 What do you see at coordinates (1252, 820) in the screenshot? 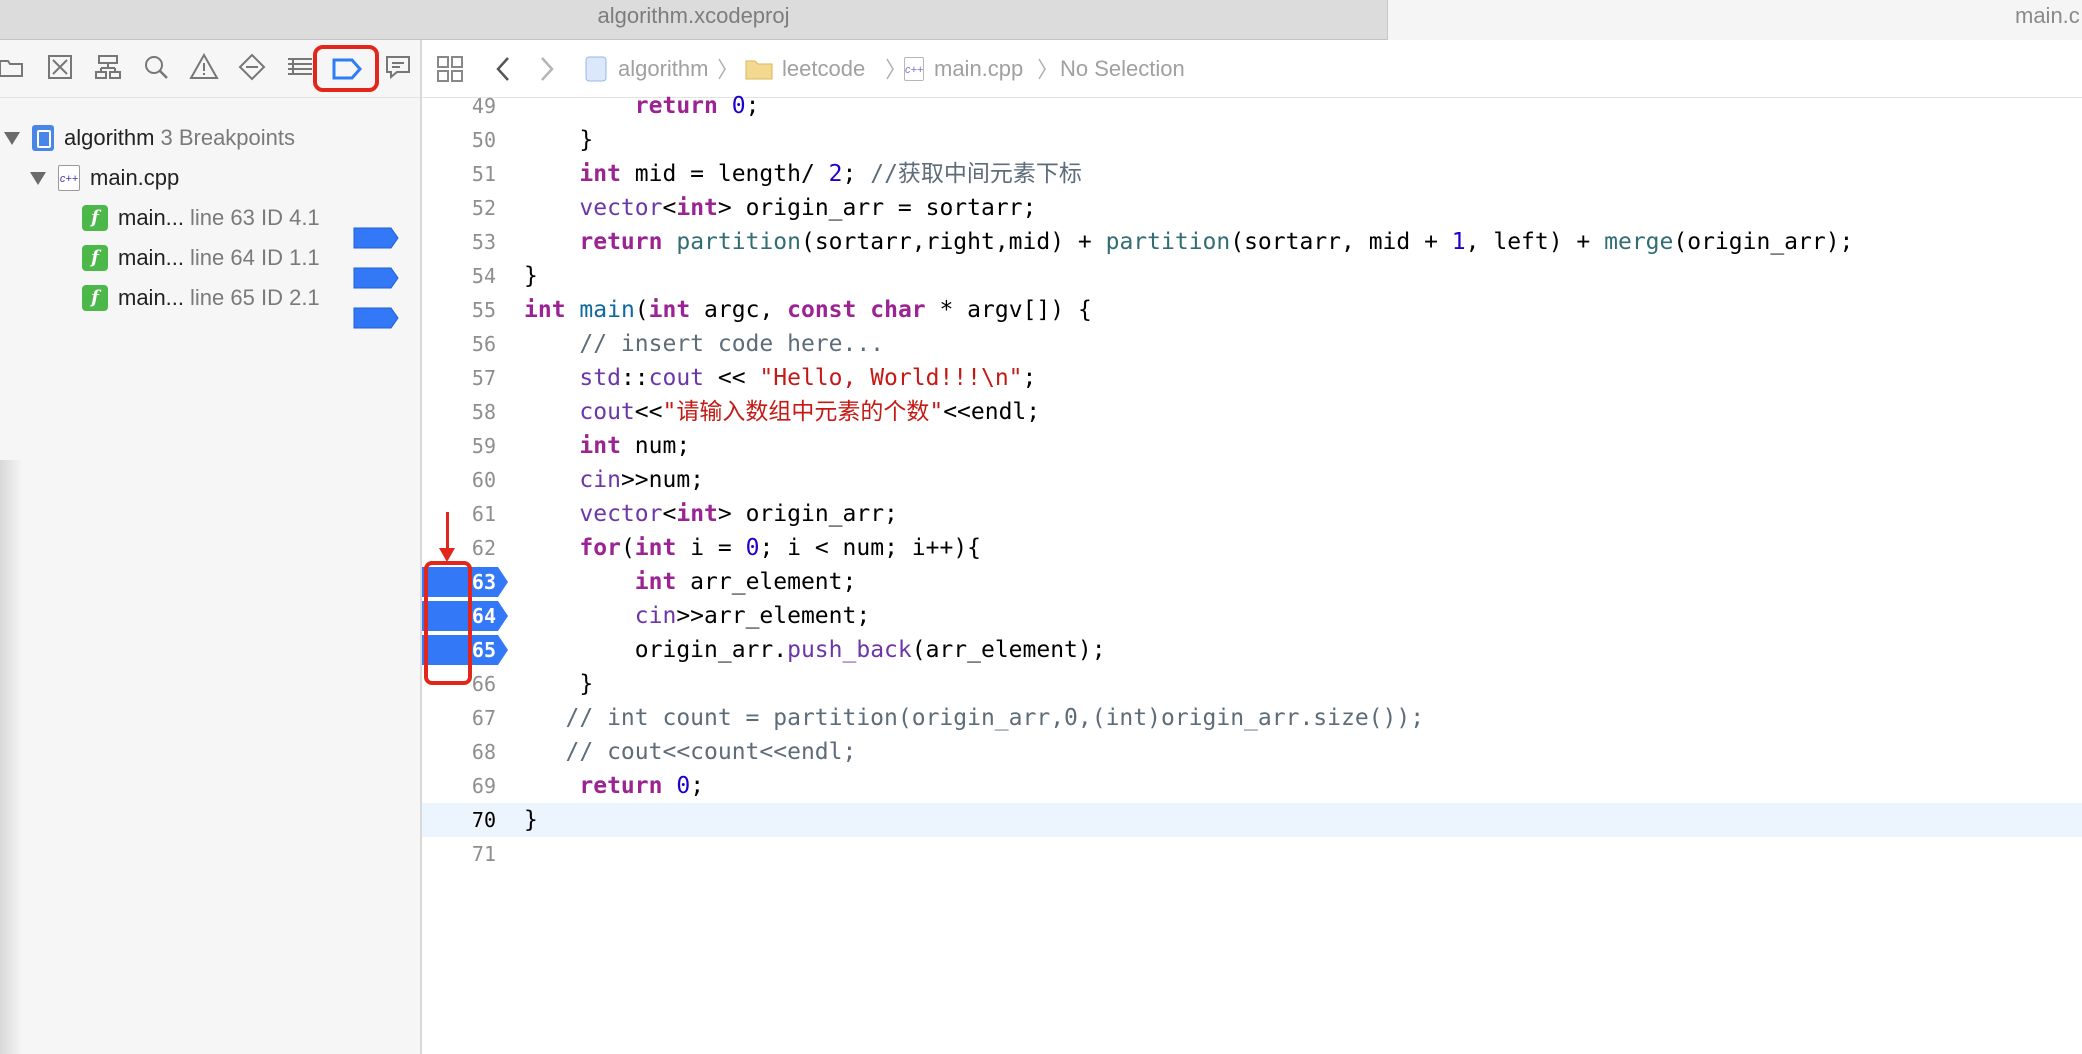
I see `current-code-line: 70 }` at bounding box center [1252, 820].